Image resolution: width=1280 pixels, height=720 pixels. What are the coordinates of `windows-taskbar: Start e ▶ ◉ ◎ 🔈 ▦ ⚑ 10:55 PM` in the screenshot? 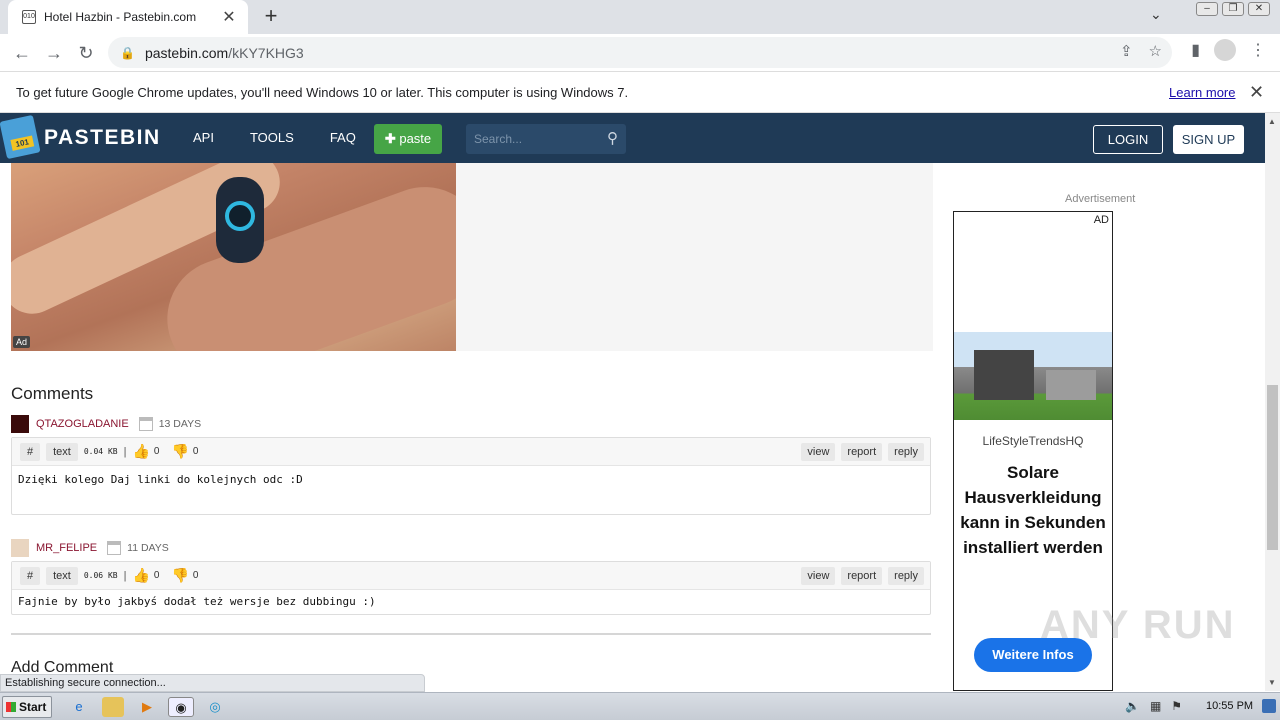 It's located at (640, 706).